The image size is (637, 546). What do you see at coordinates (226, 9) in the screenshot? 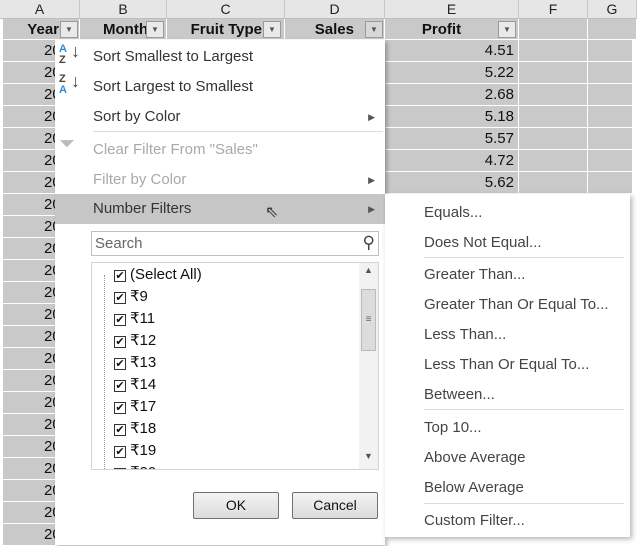
I see `column-header-c: C` at bounding box center [226, 9].